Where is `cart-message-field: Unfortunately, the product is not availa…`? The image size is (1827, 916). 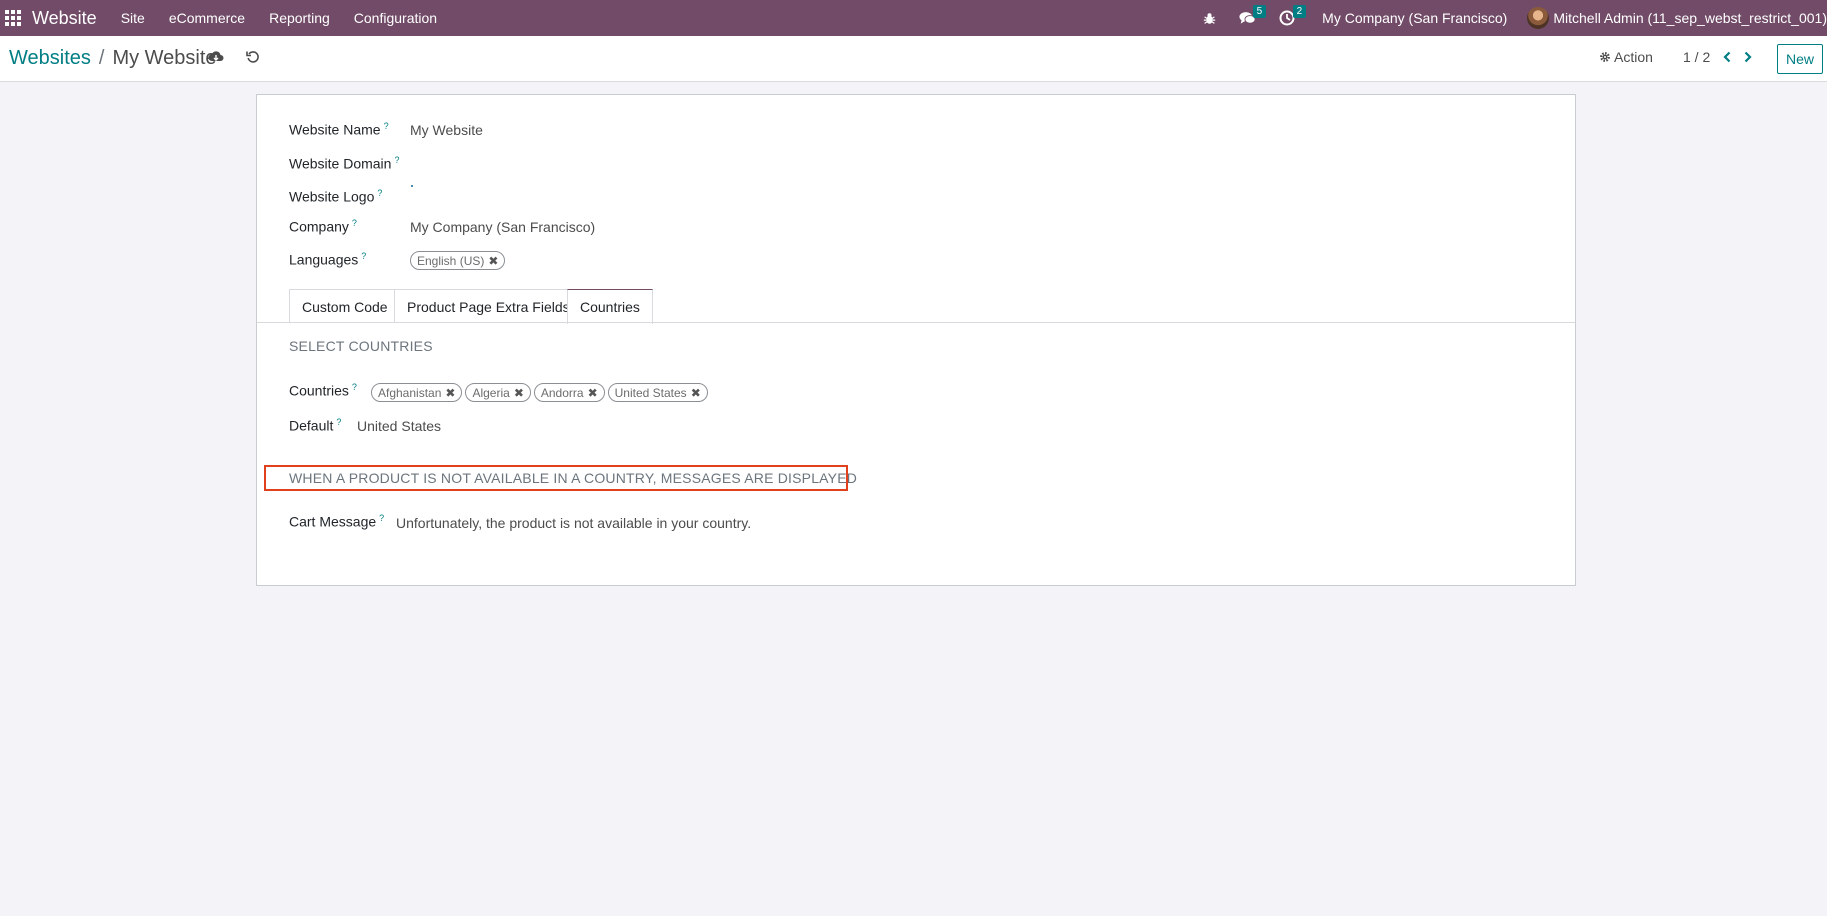 cart-message-field: Unfortunately, the product is not availa… is located at coordinates (573, 523).